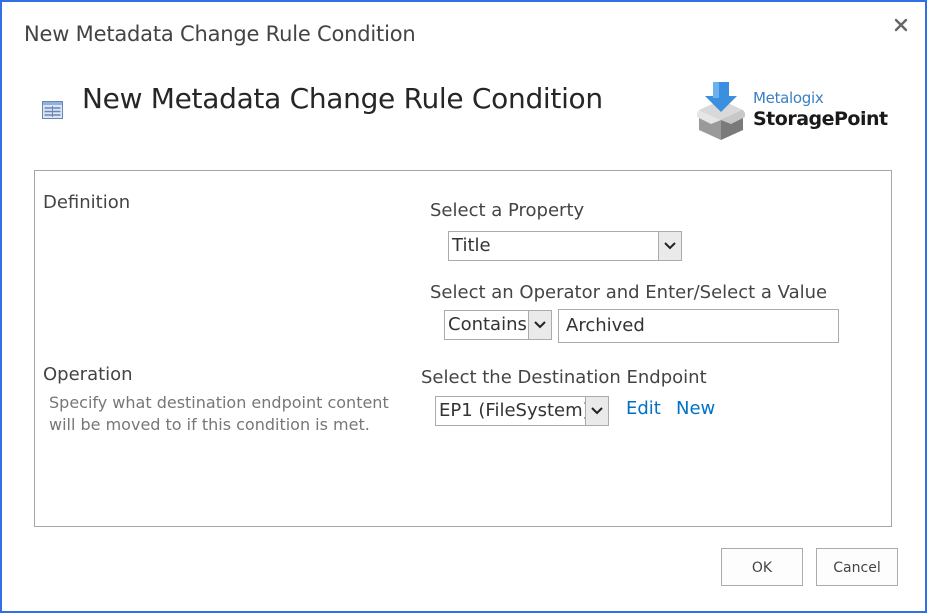 This screenshot has width=927, height=613. I want to click on close-button, so click(901, 25).